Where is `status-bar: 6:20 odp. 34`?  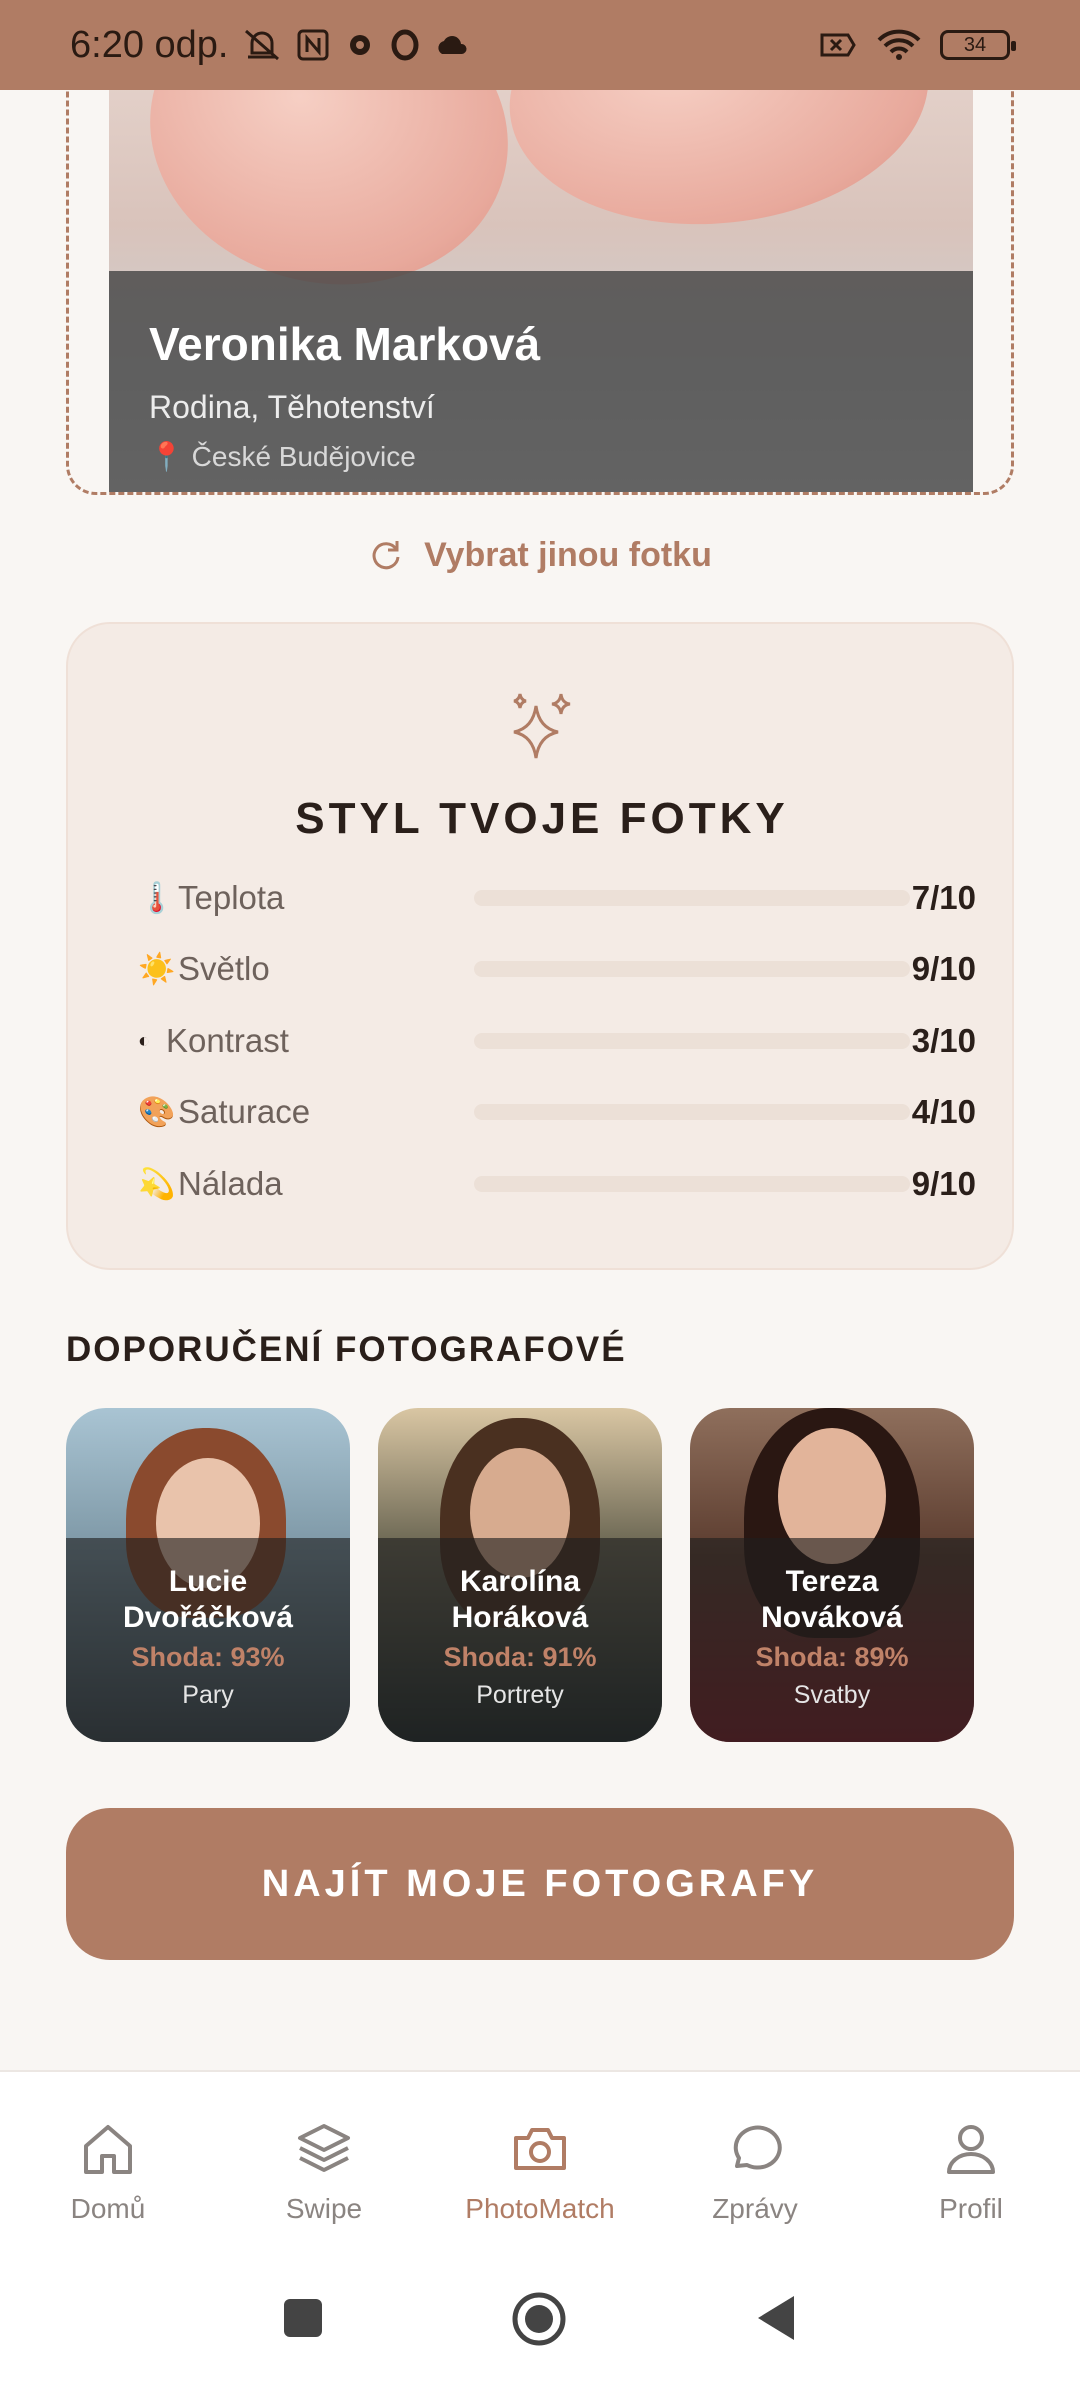 status-bar: 6:20 odp. 34 is located at coordinates (540, 45).